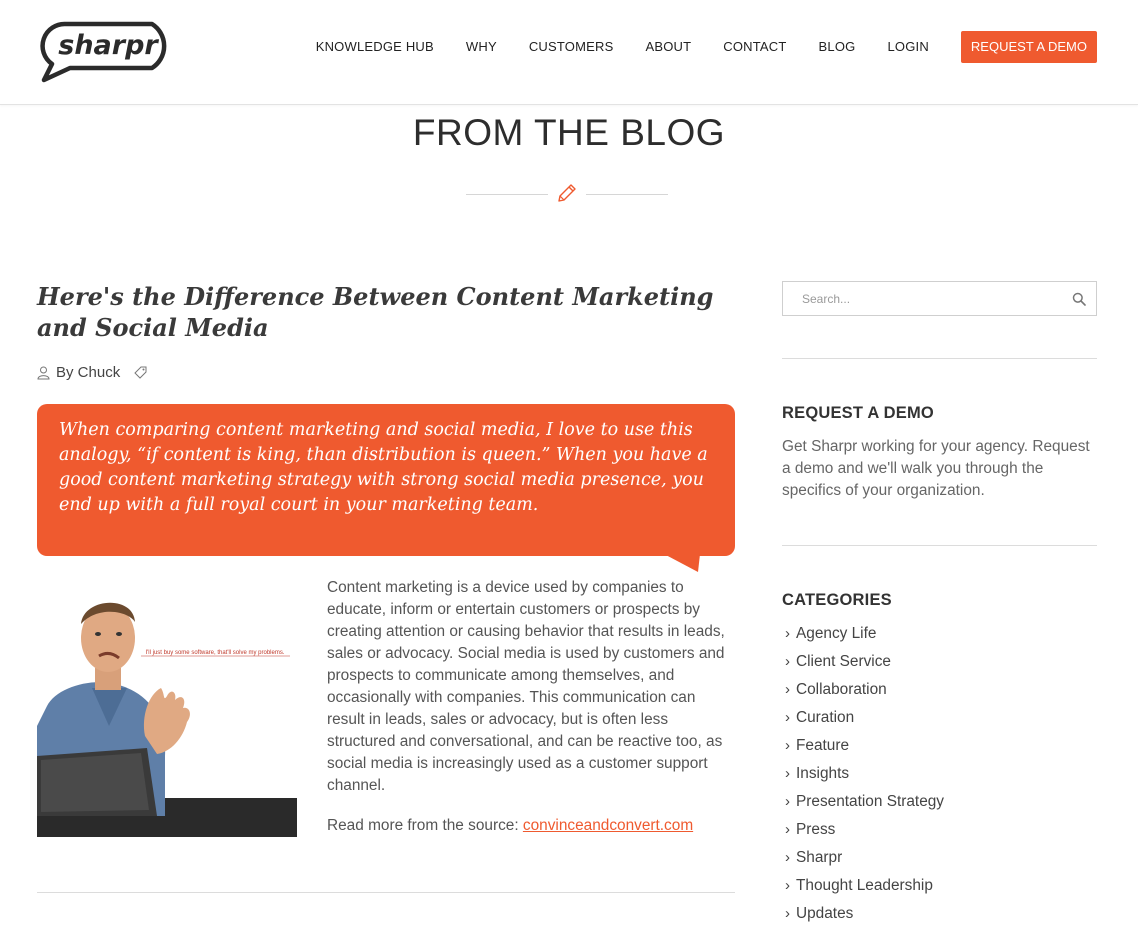 The image size is (1138, 949). What do you see at coordinates (386, 892) in the screenshot?
I see `article-divider` at bounding box center [386, 892].